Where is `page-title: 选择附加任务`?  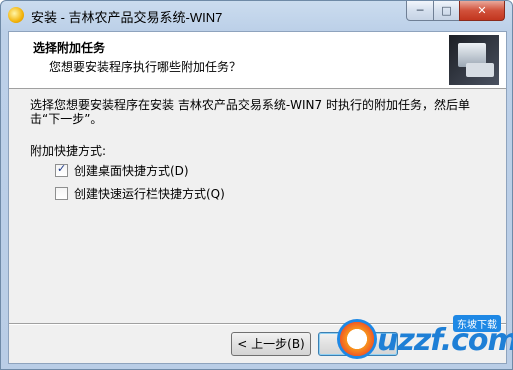 page-title: 选择附加任务 is located at coordinates (69, 48).